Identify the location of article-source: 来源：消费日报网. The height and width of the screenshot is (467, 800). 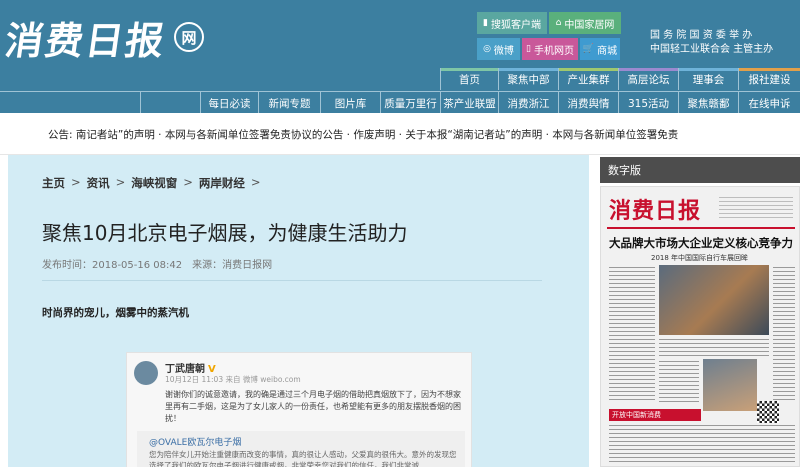
(232, 265).